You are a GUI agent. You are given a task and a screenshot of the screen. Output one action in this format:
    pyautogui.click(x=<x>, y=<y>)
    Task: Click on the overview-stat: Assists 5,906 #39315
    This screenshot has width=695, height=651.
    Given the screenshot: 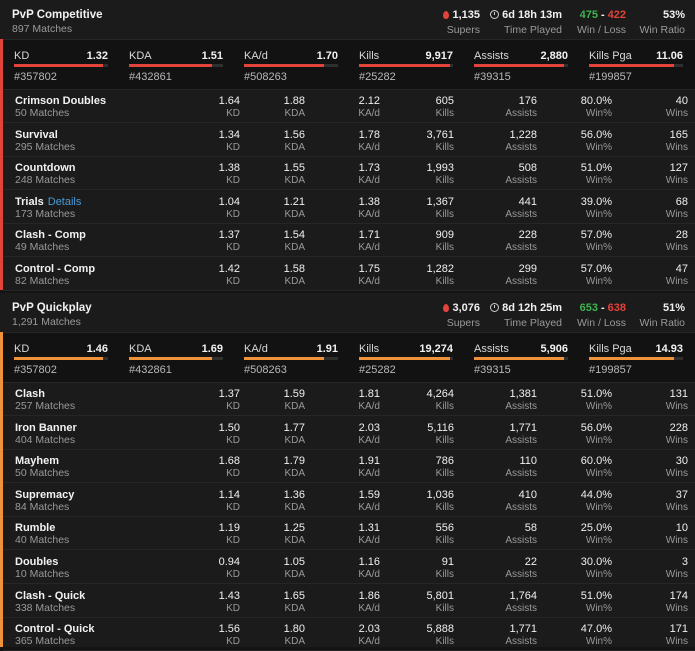 What is the action you would take?
    pyautogui.click(x=520, y=357)
    